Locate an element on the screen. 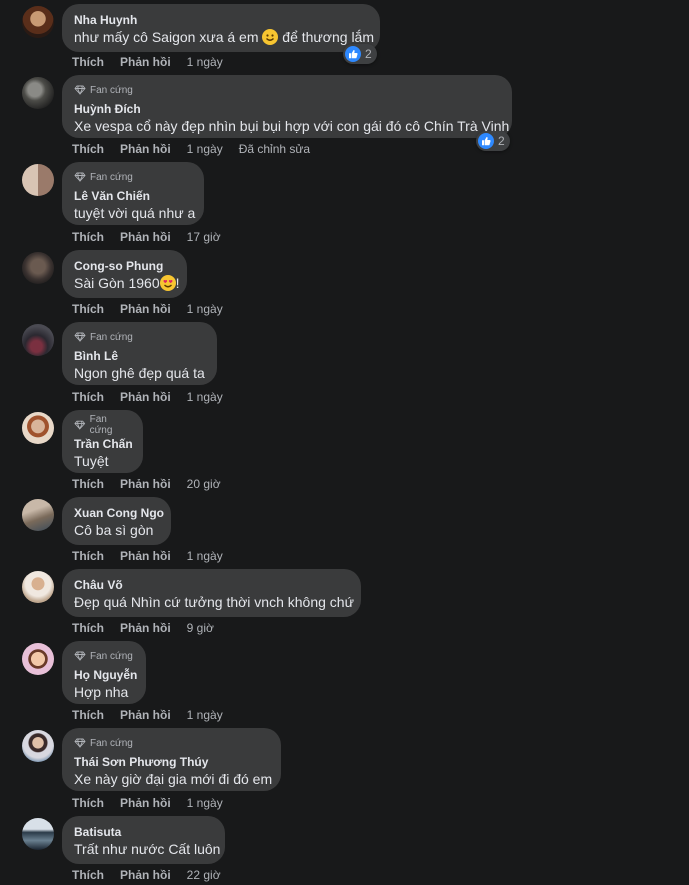  comment-text: Sài Gòn 1960! is located at coordinates (127, 283).